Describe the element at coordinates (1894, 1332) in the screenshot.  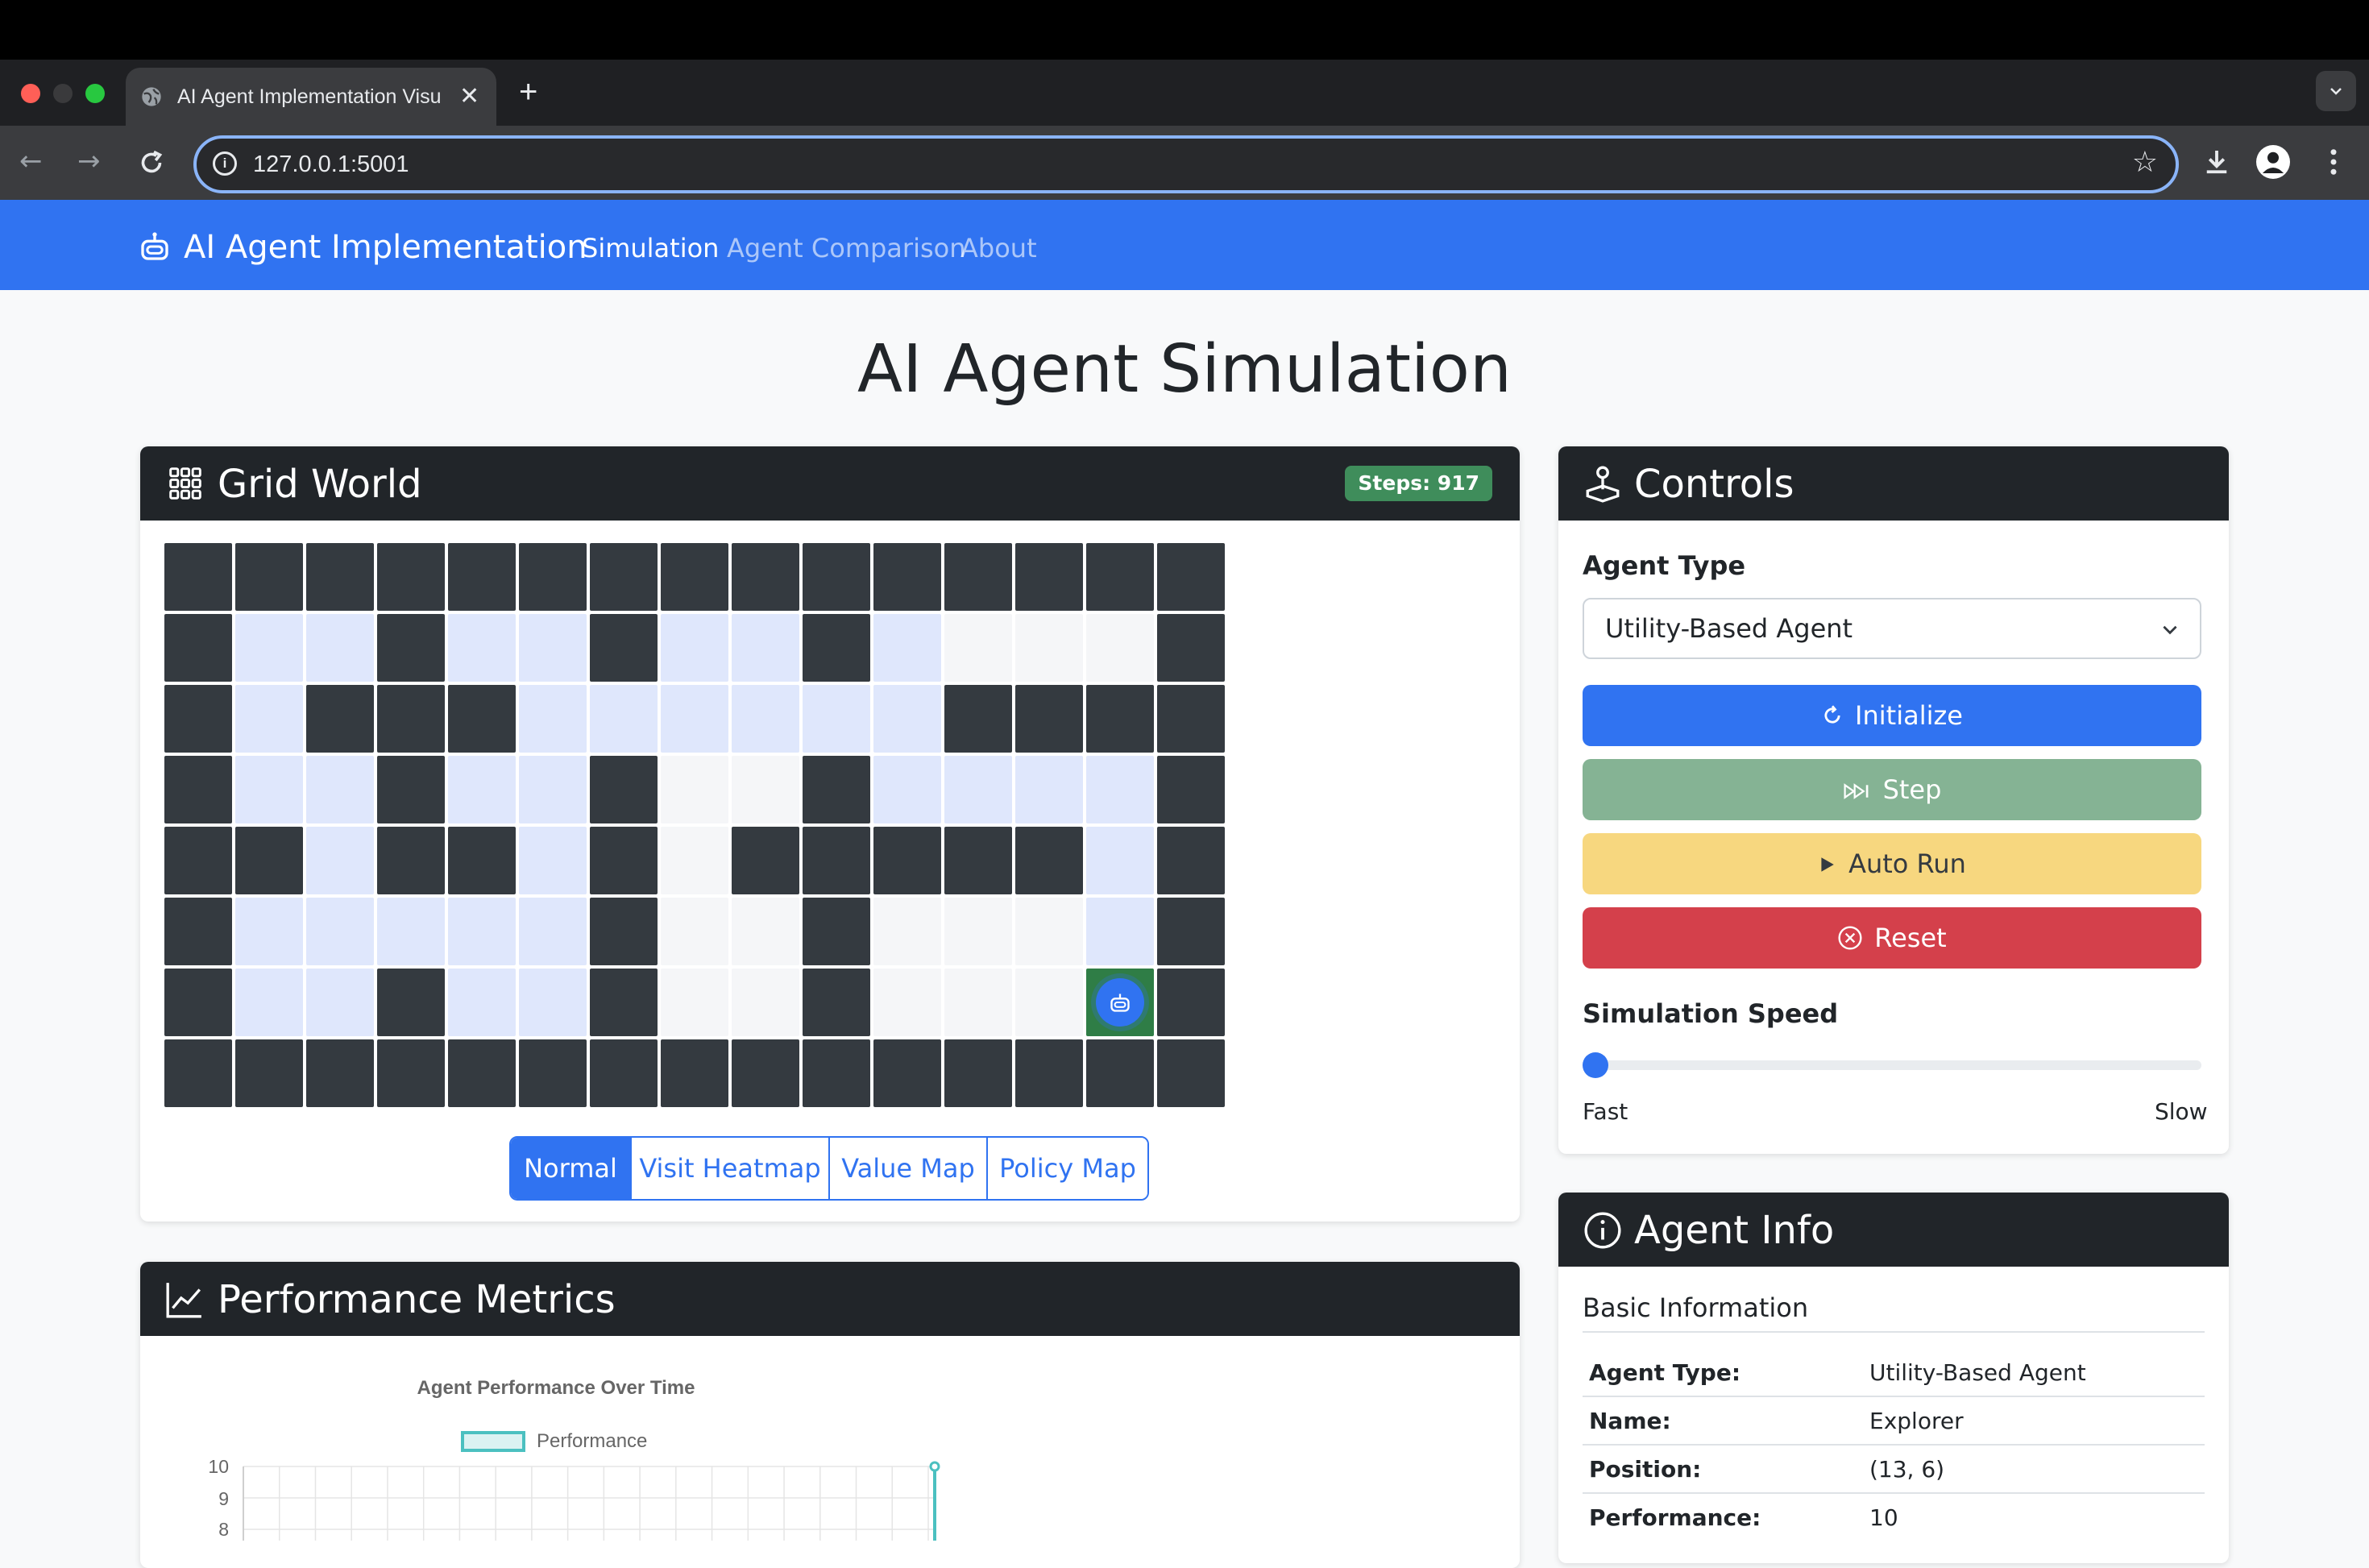
I see `divider` at that location.